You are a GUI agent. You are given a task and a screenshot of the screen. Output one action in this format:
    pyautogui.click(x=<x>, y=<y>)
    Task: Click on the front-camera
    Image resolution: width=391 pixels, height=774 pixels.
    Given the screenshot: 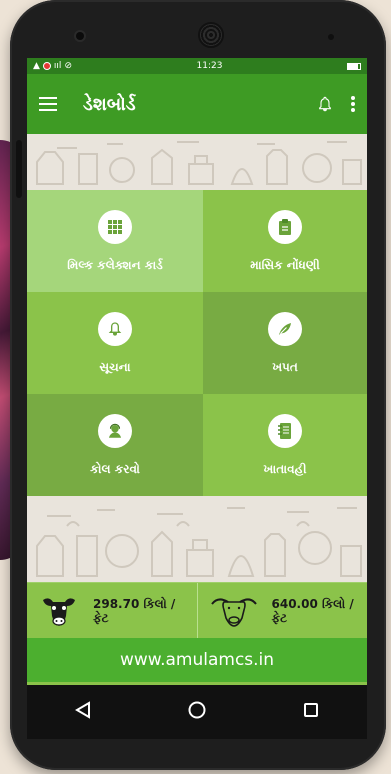 What is the action you would take?
    pyautogui.click(x=80, y=36)
    